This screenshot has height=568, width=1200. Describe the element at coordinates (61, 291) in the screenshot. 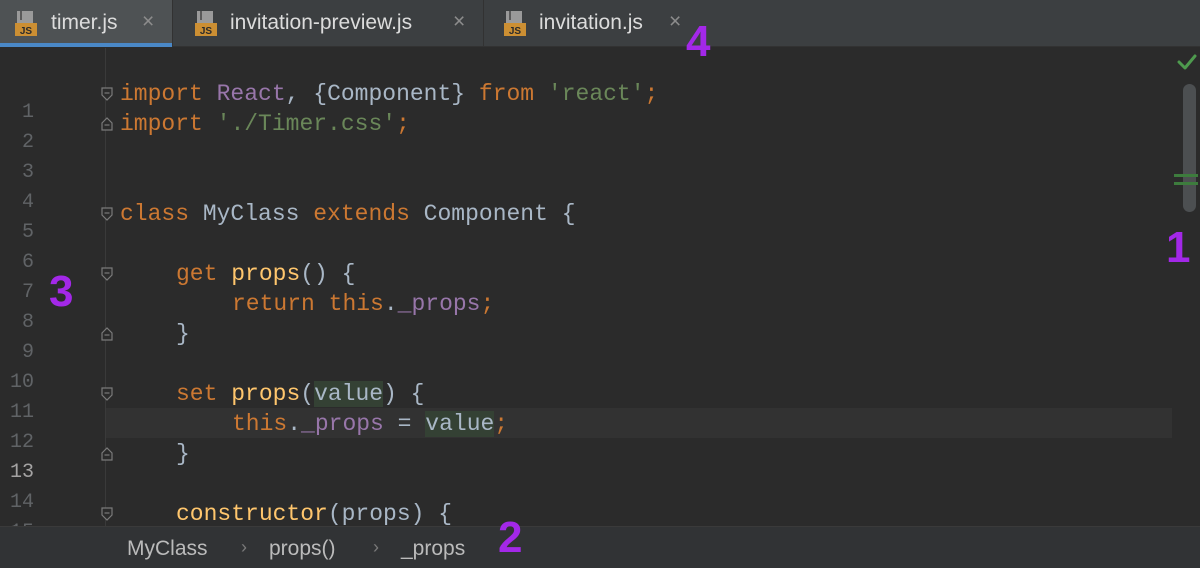

I see `callout-number-3: 3` at that location.